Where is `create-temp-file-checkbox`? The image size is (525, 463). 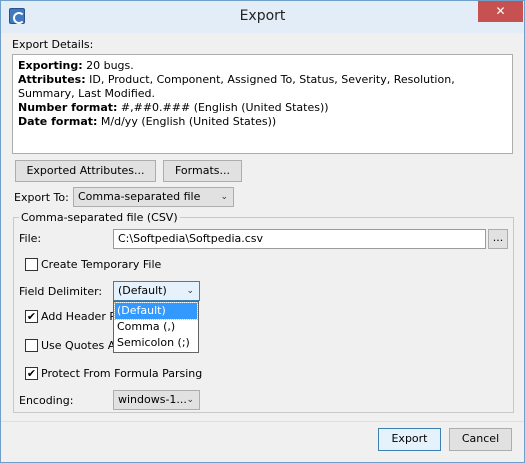
create-temp-file-checkbox is located at coordinates (31, 264).